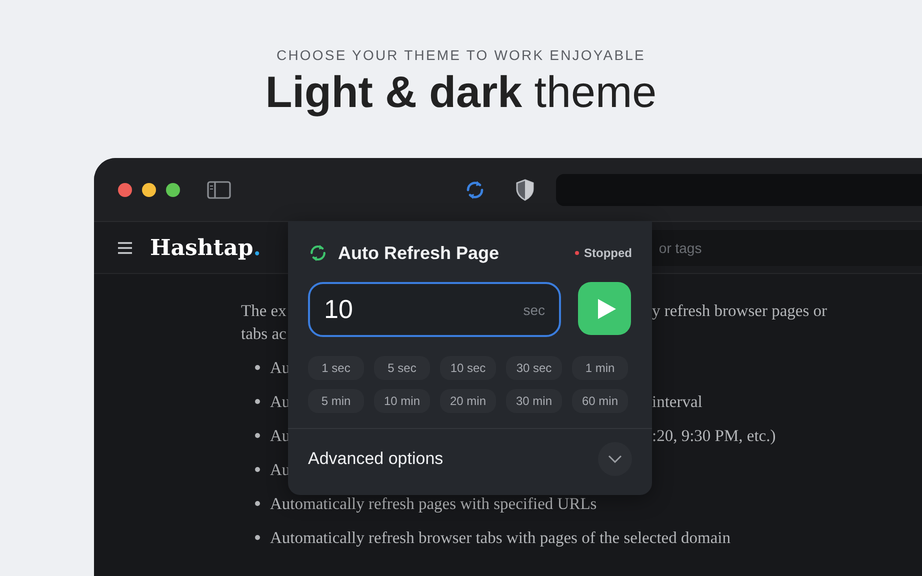 The width and height of the screenshot is (922, 576). I want to click on interval-input: 10, so click(424, 309).